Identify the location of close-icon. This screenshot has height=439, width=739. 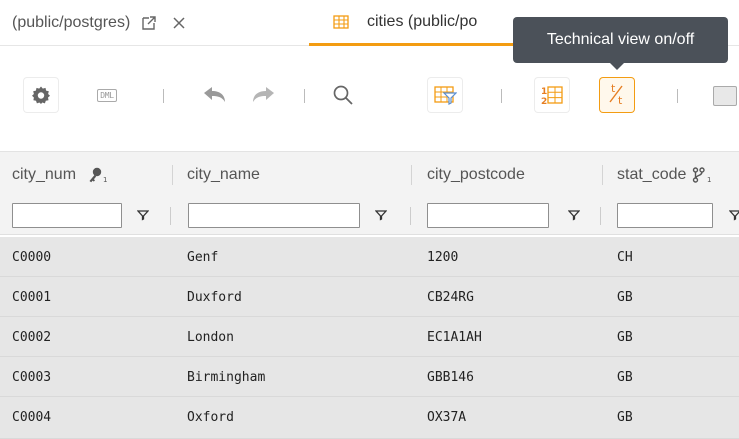
(179, 23).